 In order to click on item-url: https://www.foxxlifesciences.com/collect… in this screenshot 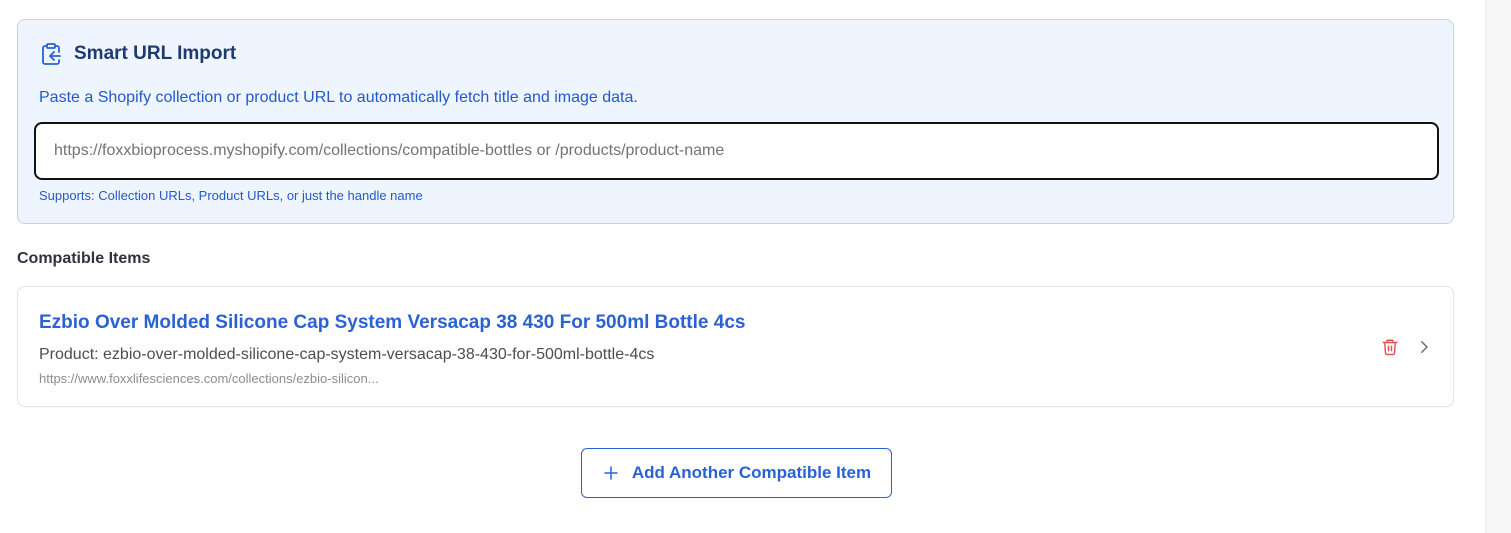, I will do `click(209, 378)`.